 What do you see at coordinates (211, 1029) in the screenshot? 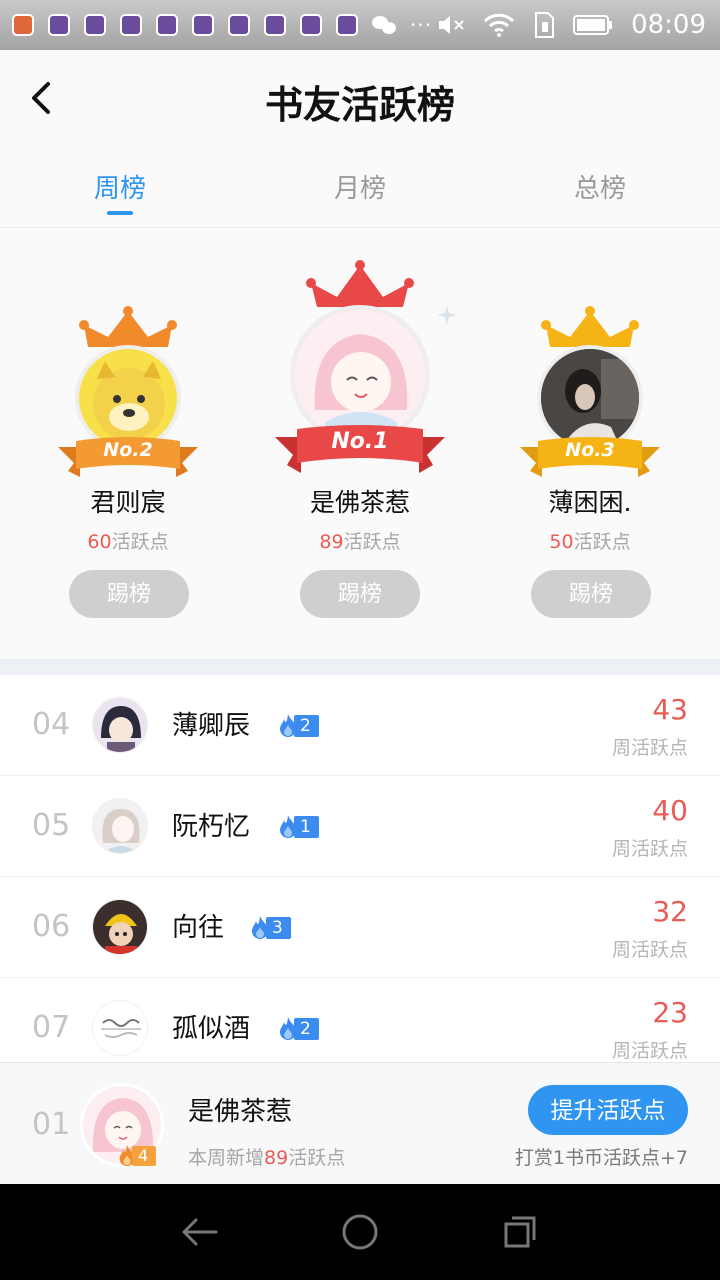
I see `user-name: 孤似酒` at bounding box center [211, 1029].